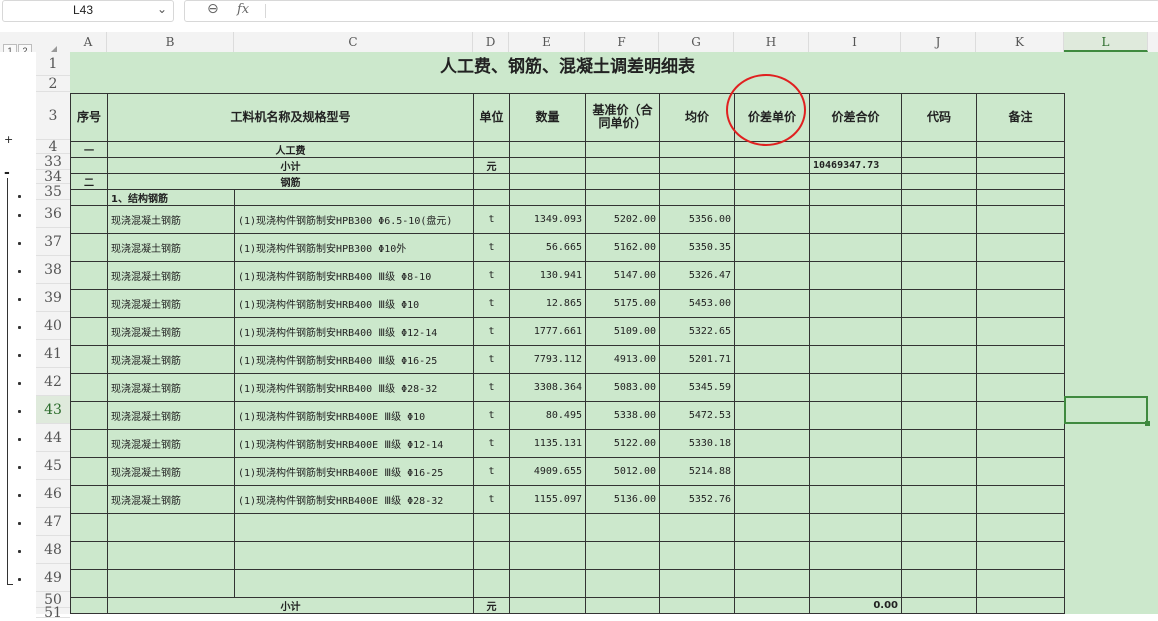 Image resolution: width=1158 pixels, height=621 pixels. Describe the element at coordinates (354, 387) in the screenshot. I see `spec-cell: (1)现浇构件钢筋制安HRB400 Ⅲ级 Φ28-32` at that location.